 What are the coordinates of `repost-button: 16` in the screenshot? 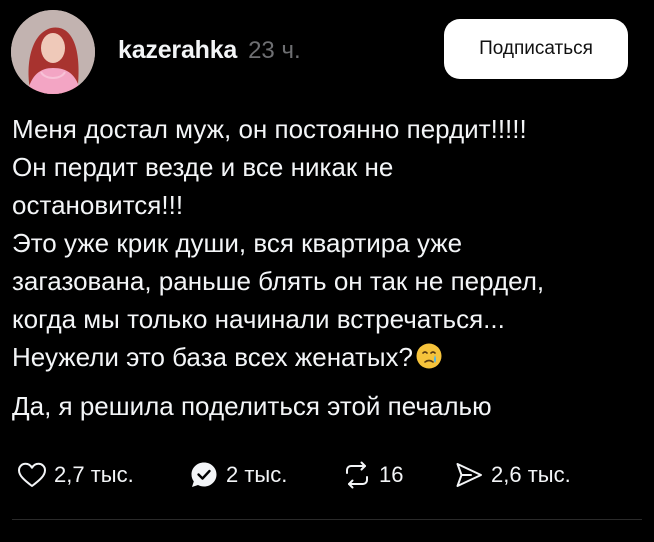 It's located at (372, 475).